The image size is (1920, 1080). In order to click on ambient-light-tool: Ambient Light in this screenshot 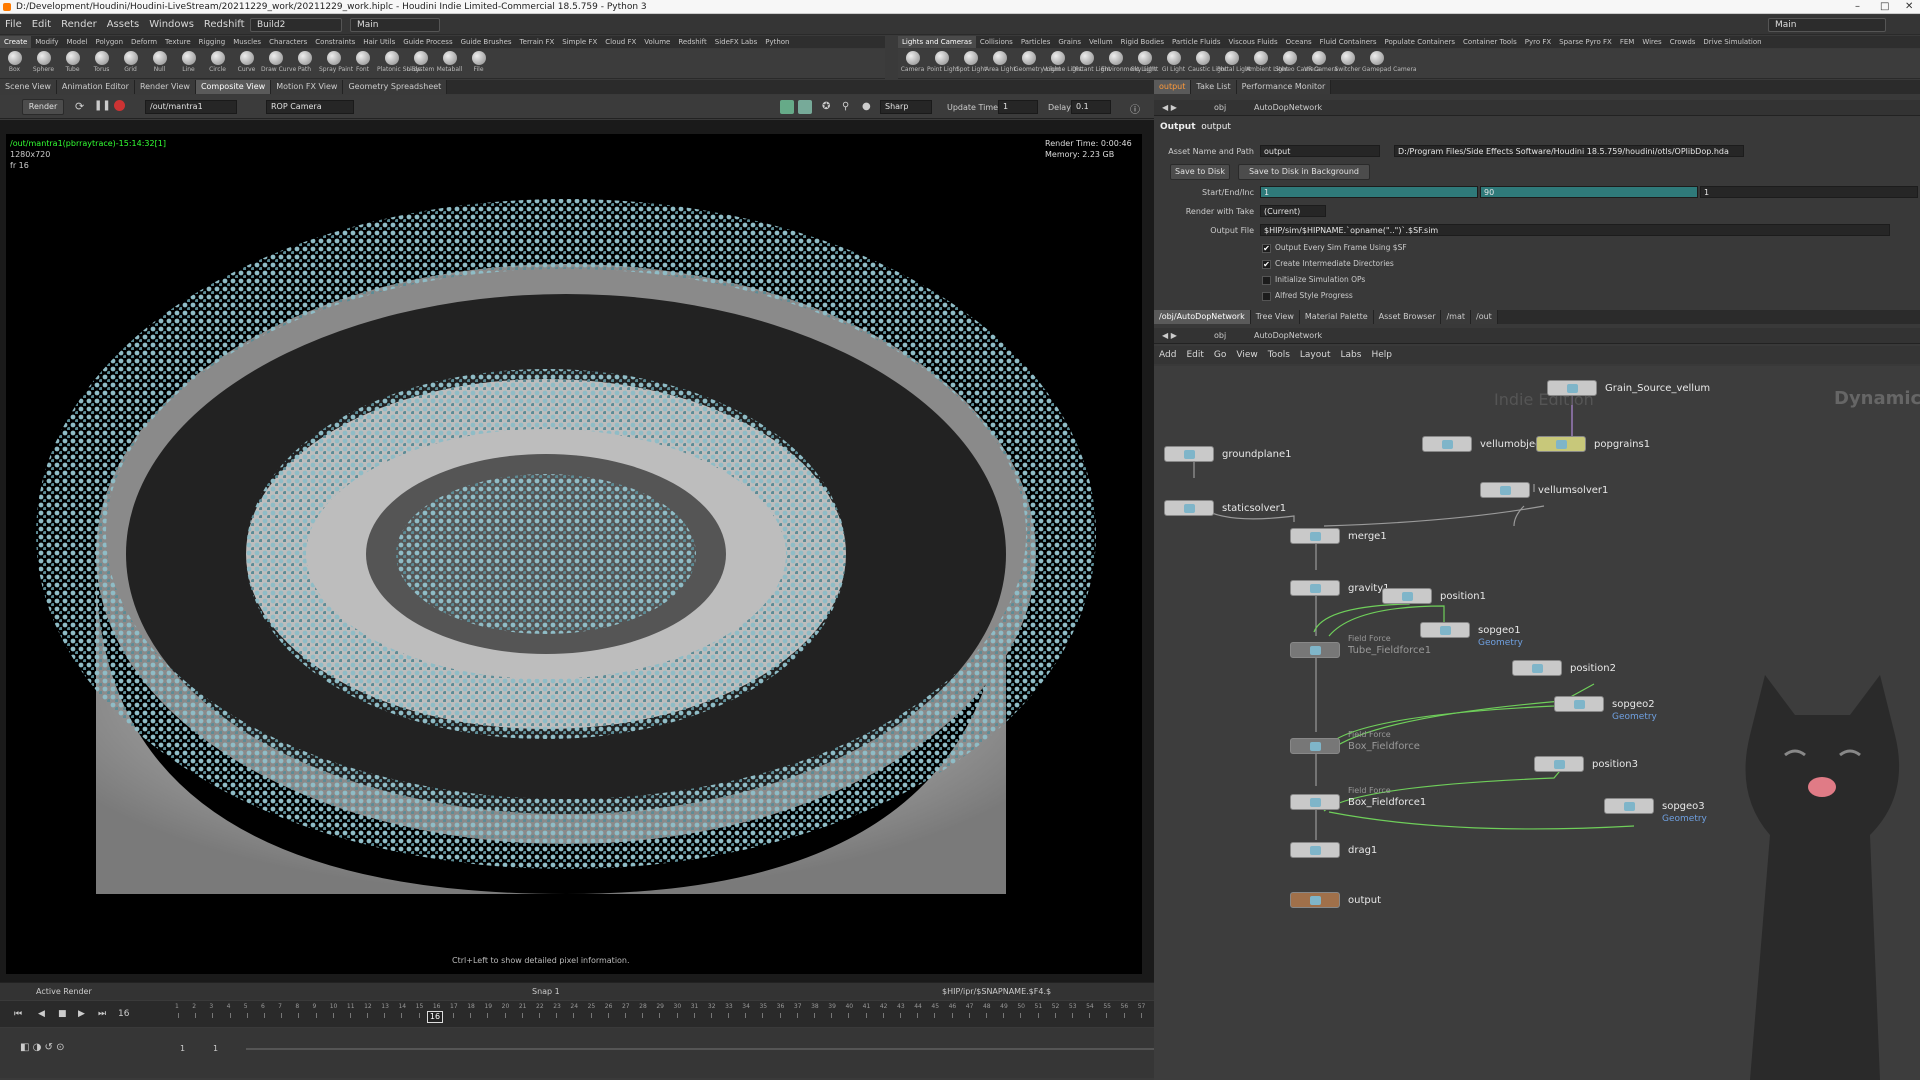, I will do `click(1267, 61)`.